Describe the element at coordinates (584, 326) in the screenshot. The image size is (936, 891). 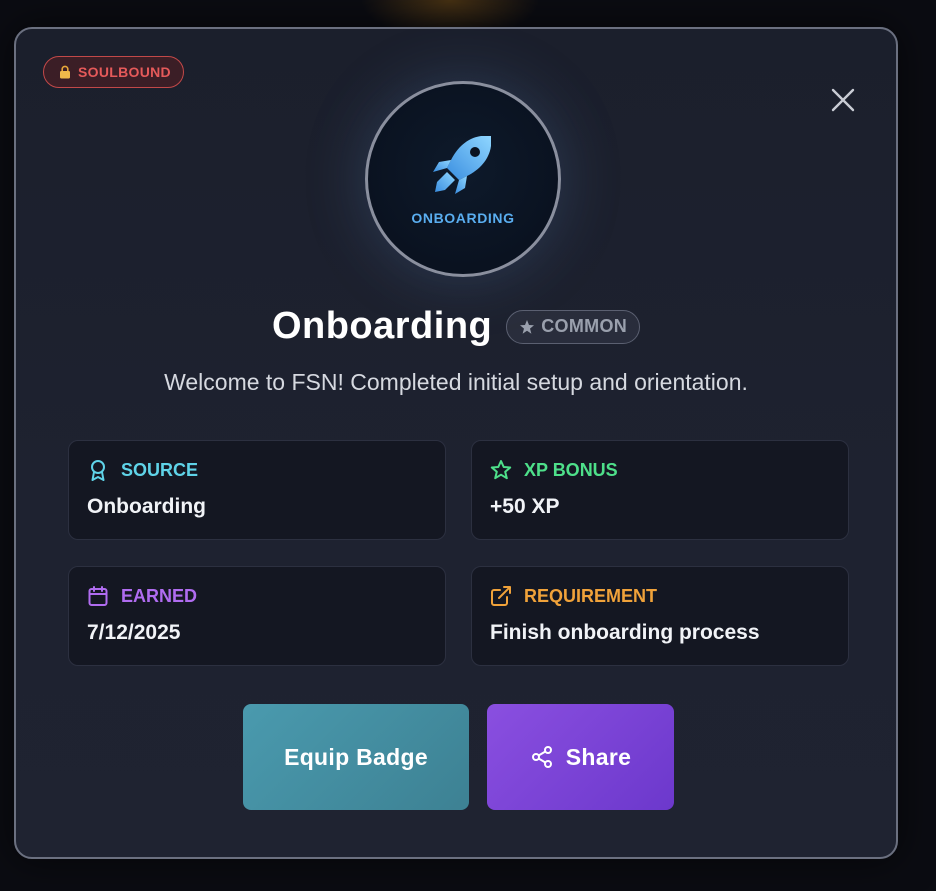
I see `rarity-label: COMMON` at that location.